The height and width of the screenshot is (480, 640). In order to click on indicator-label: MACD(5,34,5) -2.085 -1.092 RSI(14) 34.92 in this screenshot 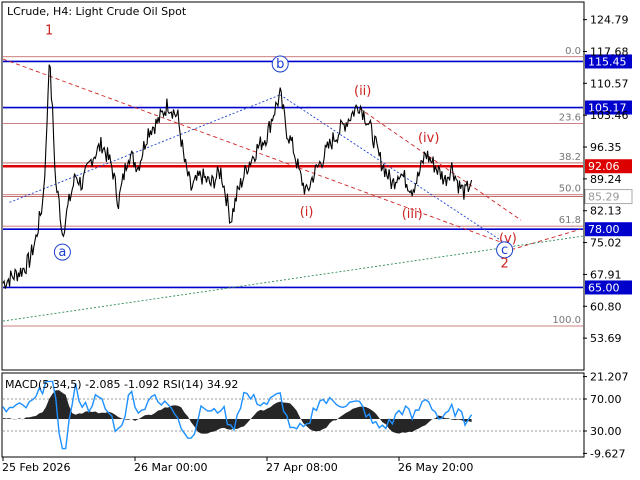, I will do `click(121, 384)`.